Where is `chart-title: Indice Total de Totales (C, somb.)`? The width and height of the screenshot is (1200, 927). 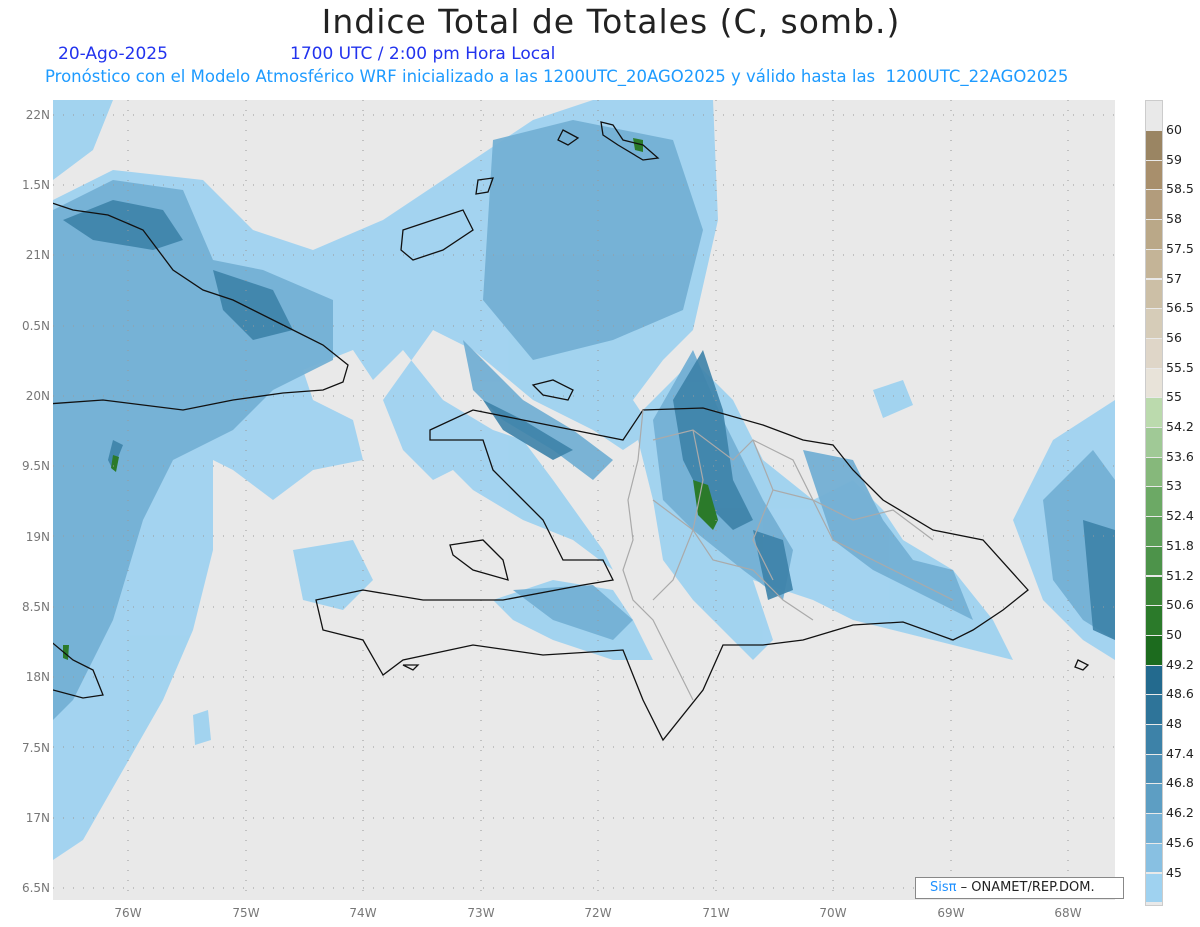
chart-title: Indice Total de Totales (C, somb.) is located at coordinates (611, 21).